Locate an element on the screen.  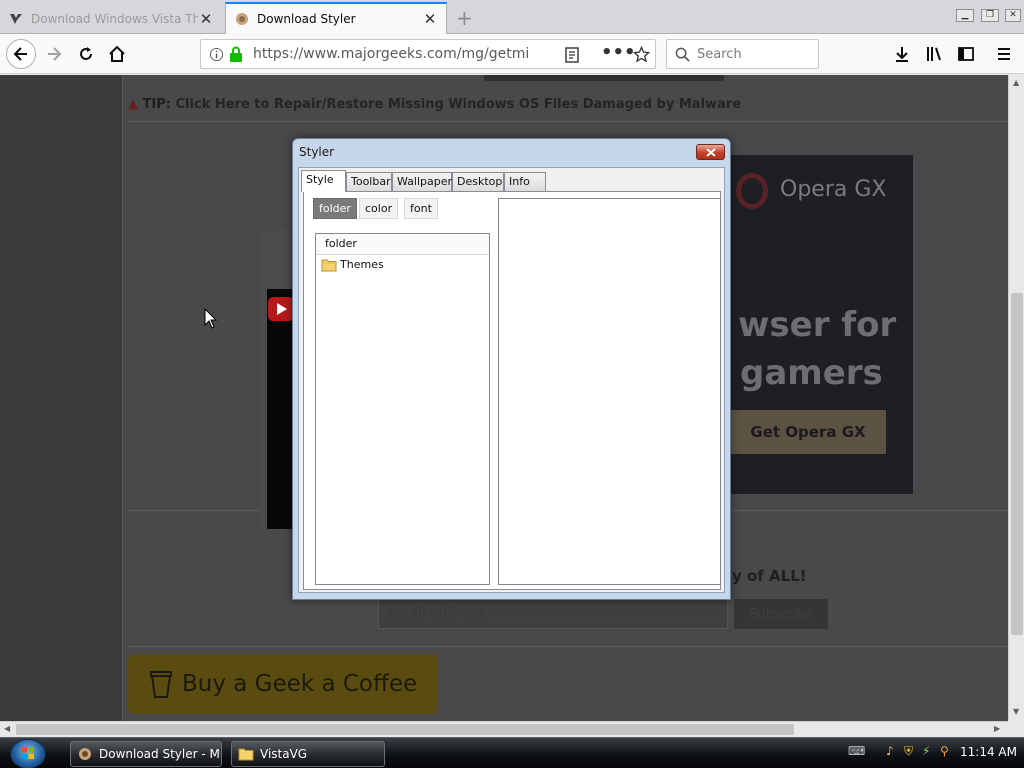
taskbar-item-vistavg: VistaVG is located at coordinates (308, 754).